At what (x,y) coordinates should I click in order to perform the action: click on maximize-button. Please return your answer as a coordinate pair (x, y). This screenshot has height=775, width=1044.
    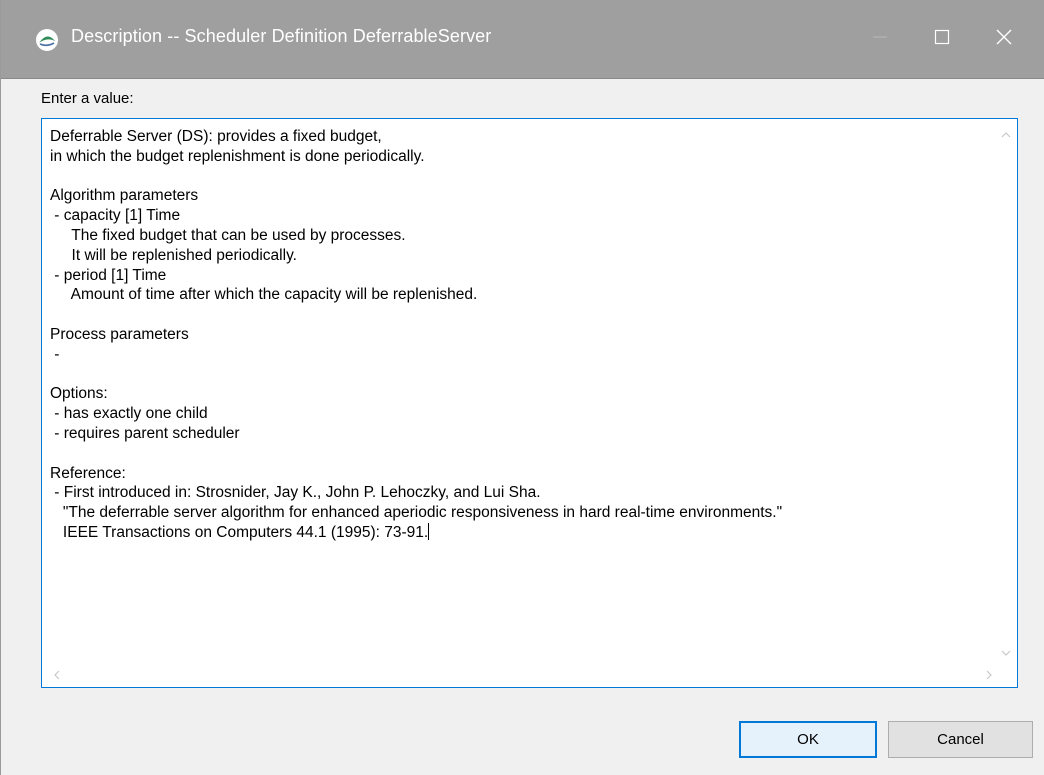
    Looking at the image, I should click on (942, 39).